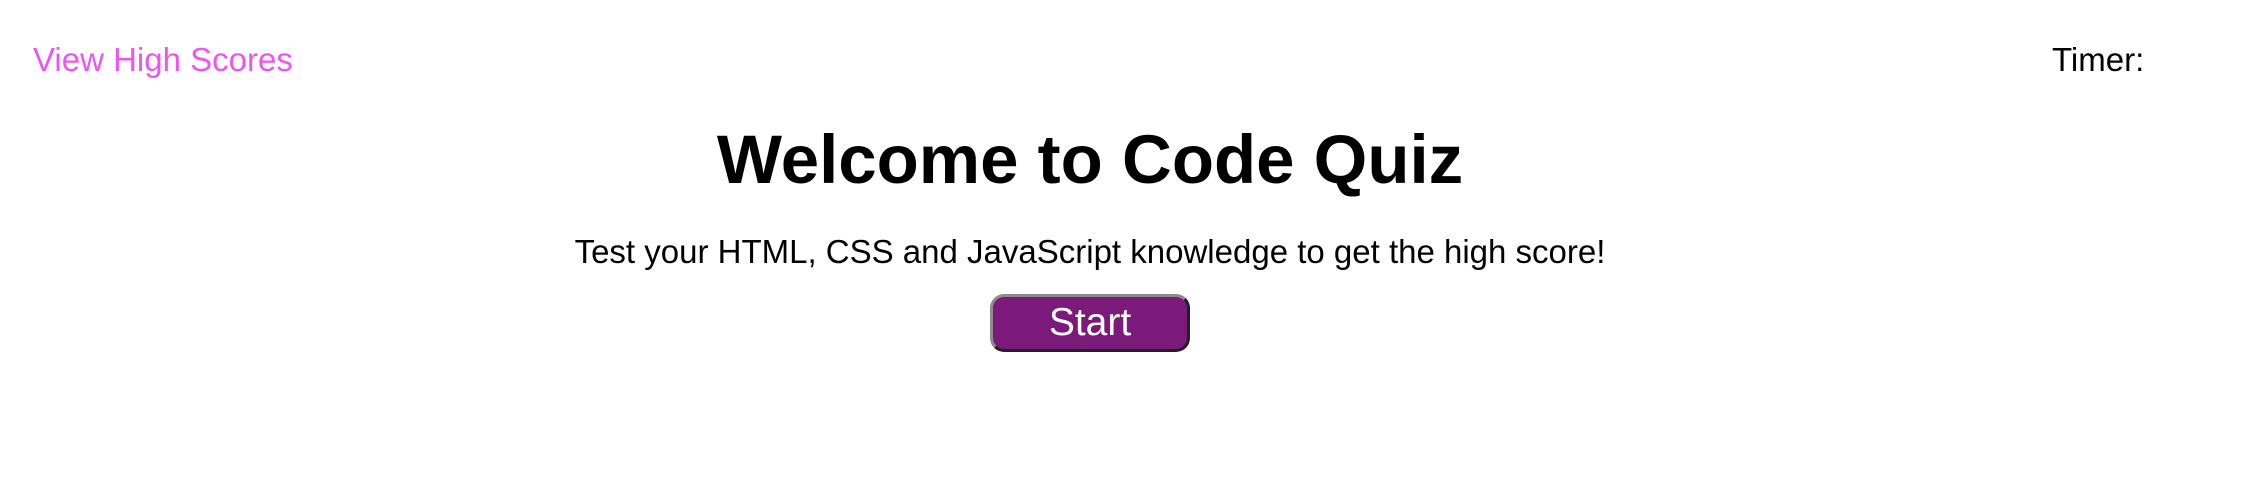  Describe the element at coordinates (2098, 59) in the screenshot. I see `timer-label: Timer:` at that location.